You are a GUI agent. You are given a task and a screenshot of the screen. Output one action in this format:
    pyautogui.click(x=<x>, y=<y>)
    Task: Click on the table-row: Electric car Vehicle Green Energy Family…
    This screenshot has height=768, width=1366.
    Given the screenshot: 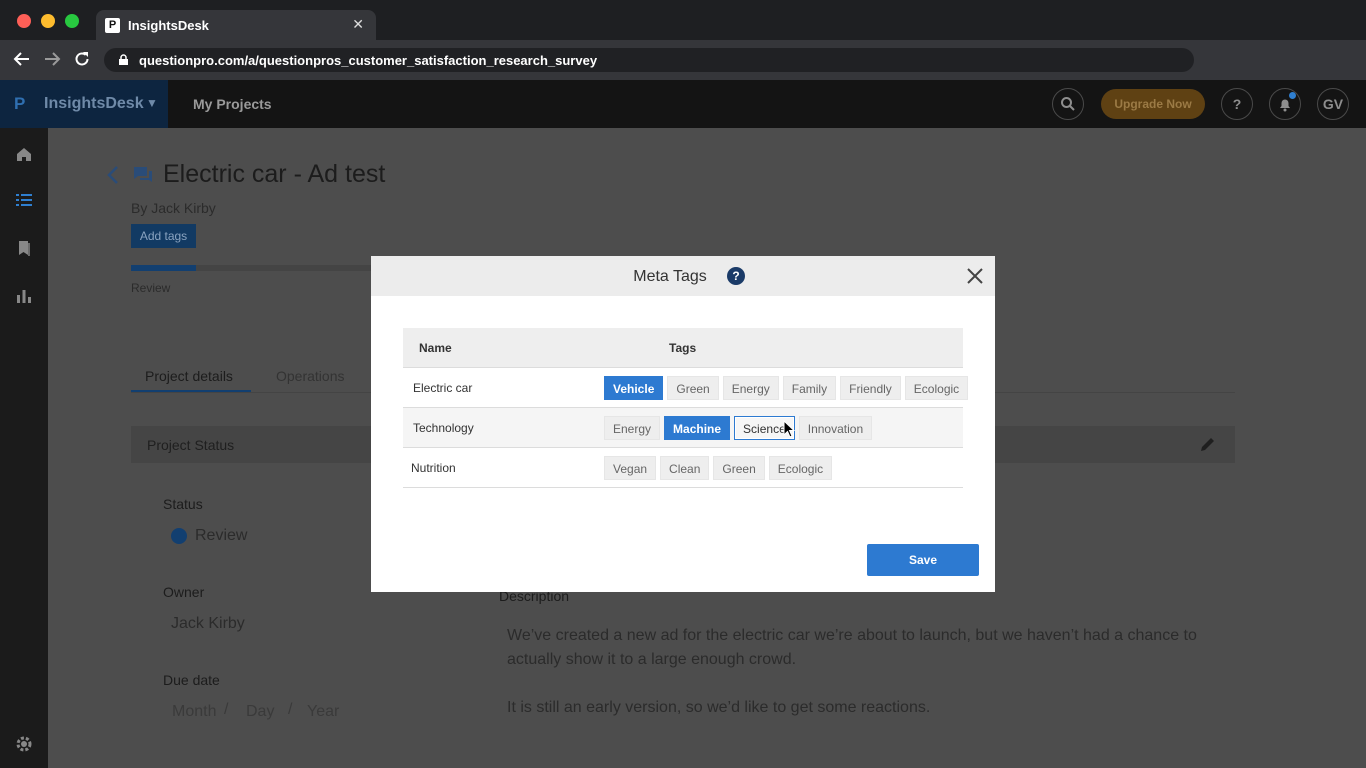 What is the action you would take?
    pyautogui.click(x=686, y=388)
    